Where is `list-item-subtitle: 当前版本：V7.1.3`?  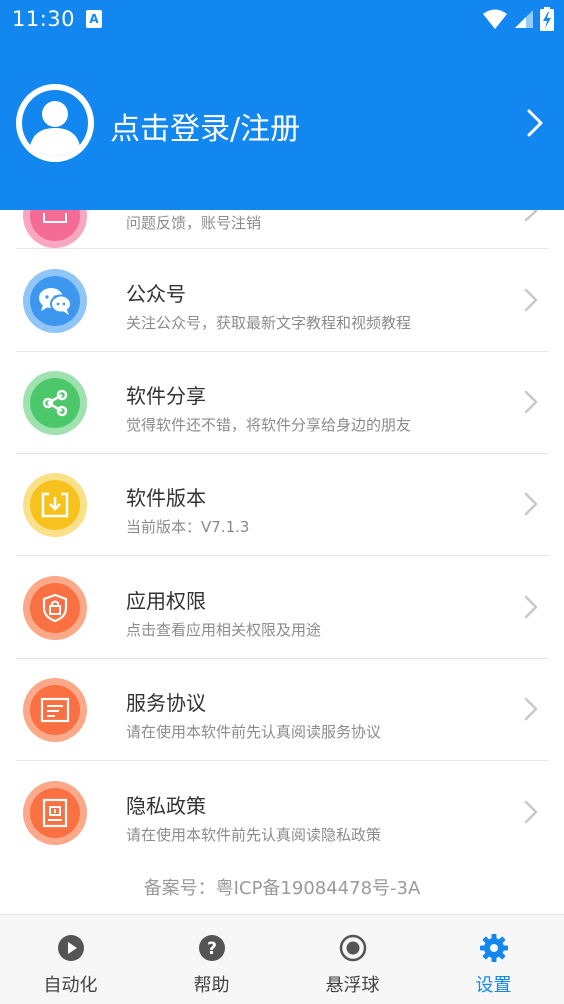 list-item-subtitle: 当前版本：V7.1.3 is located at coordinates (188, 527).